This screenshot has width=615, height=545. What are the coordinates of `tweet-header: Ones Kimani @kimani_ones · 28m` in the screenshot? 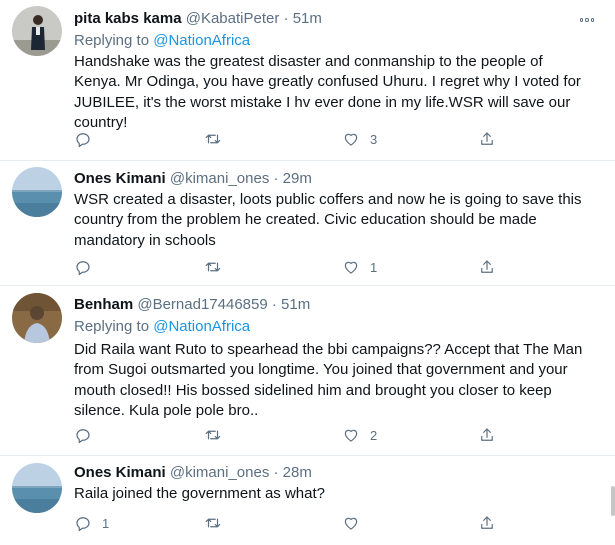 It's located at (193, 472).